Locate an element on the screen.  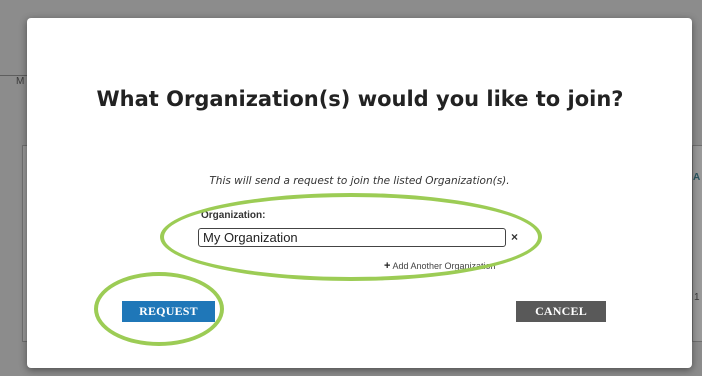
background-text-fragment: M is located at coordinates (20, 81).